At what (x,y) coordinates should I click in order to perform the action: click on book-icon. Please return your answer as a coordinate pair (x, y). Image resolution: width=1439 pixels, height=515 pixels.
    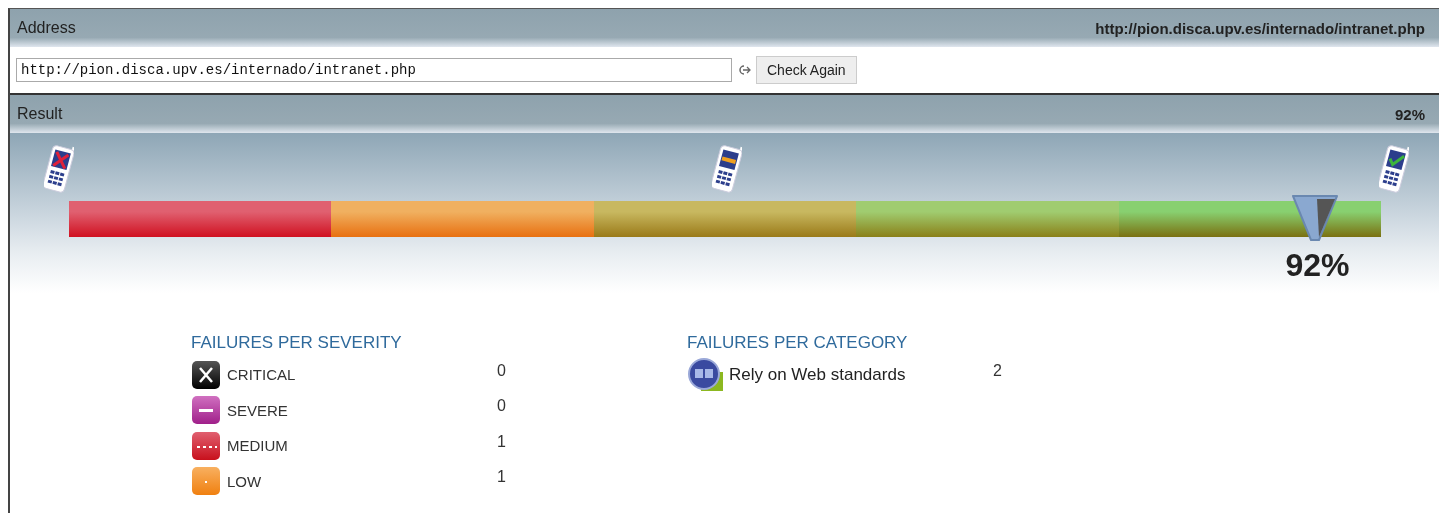
    Looking at the image, I should click on (706, 374).